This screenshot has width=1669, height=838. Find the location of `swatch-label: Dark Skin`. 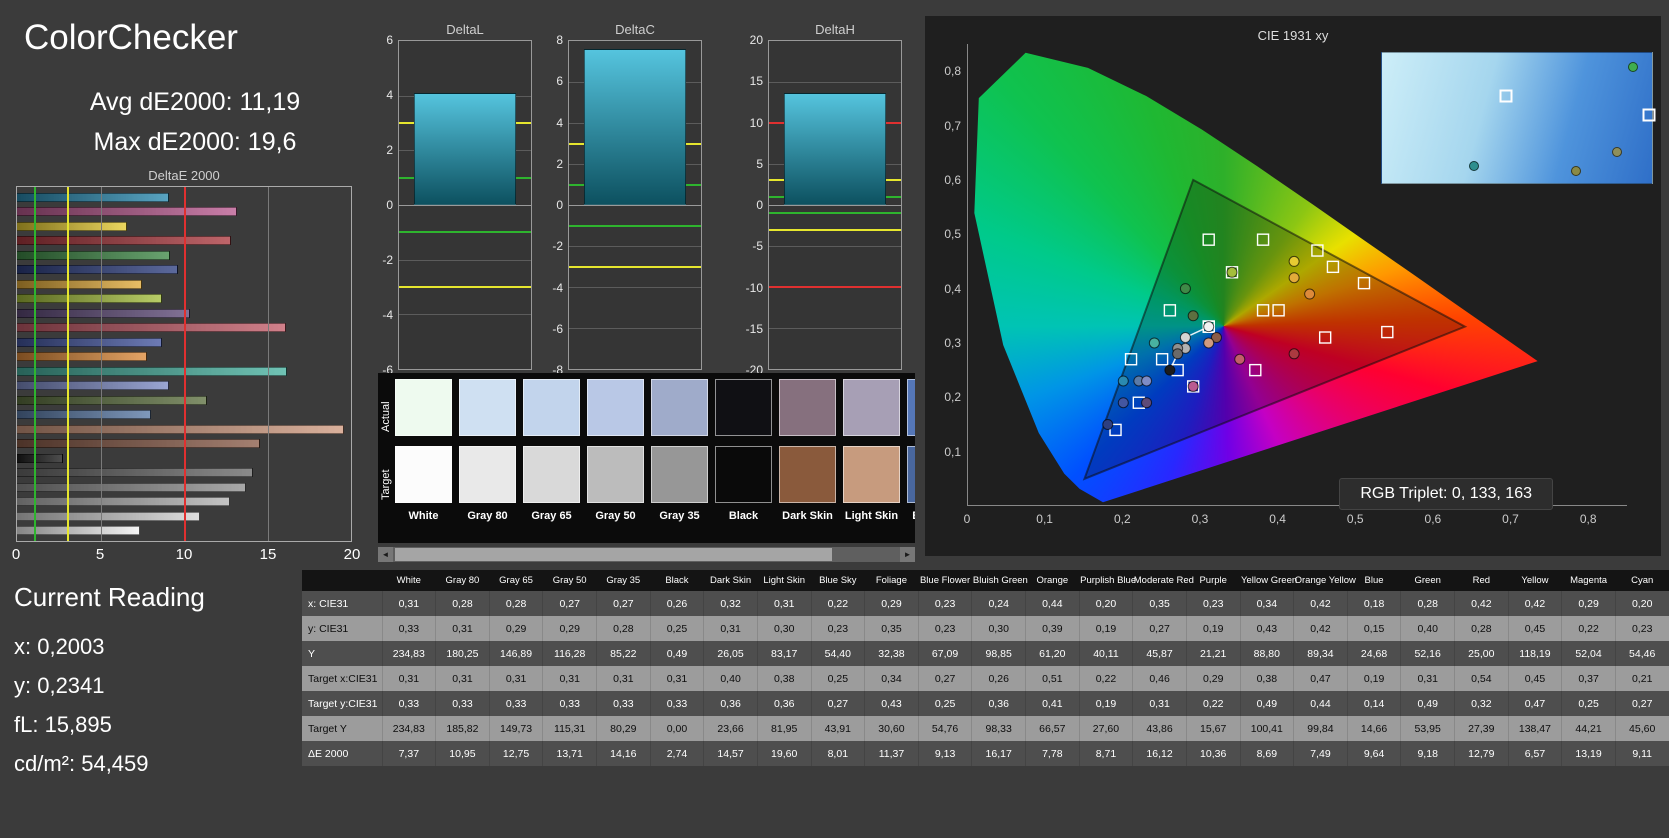

swatch-label: Dark Skin is located at coordinates (807, 516).